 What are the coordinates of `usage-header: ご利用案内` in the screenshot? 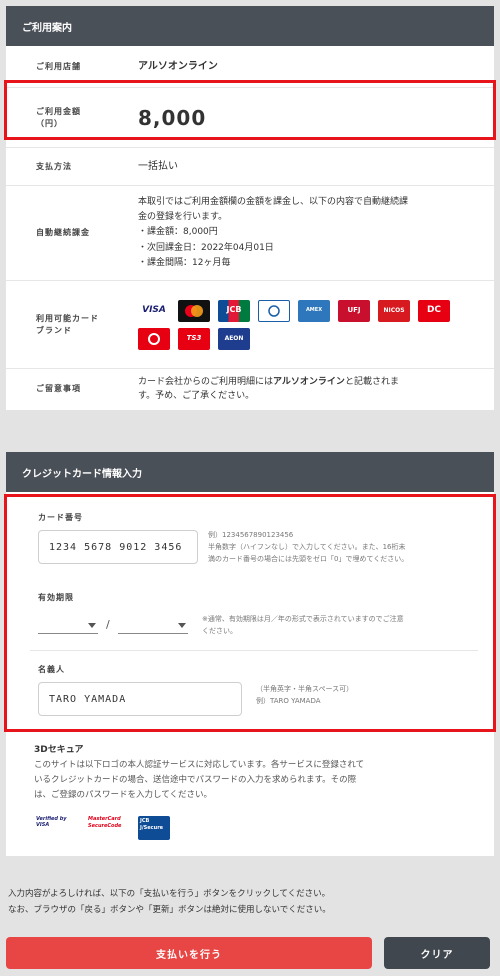 It's located at (250, 26).